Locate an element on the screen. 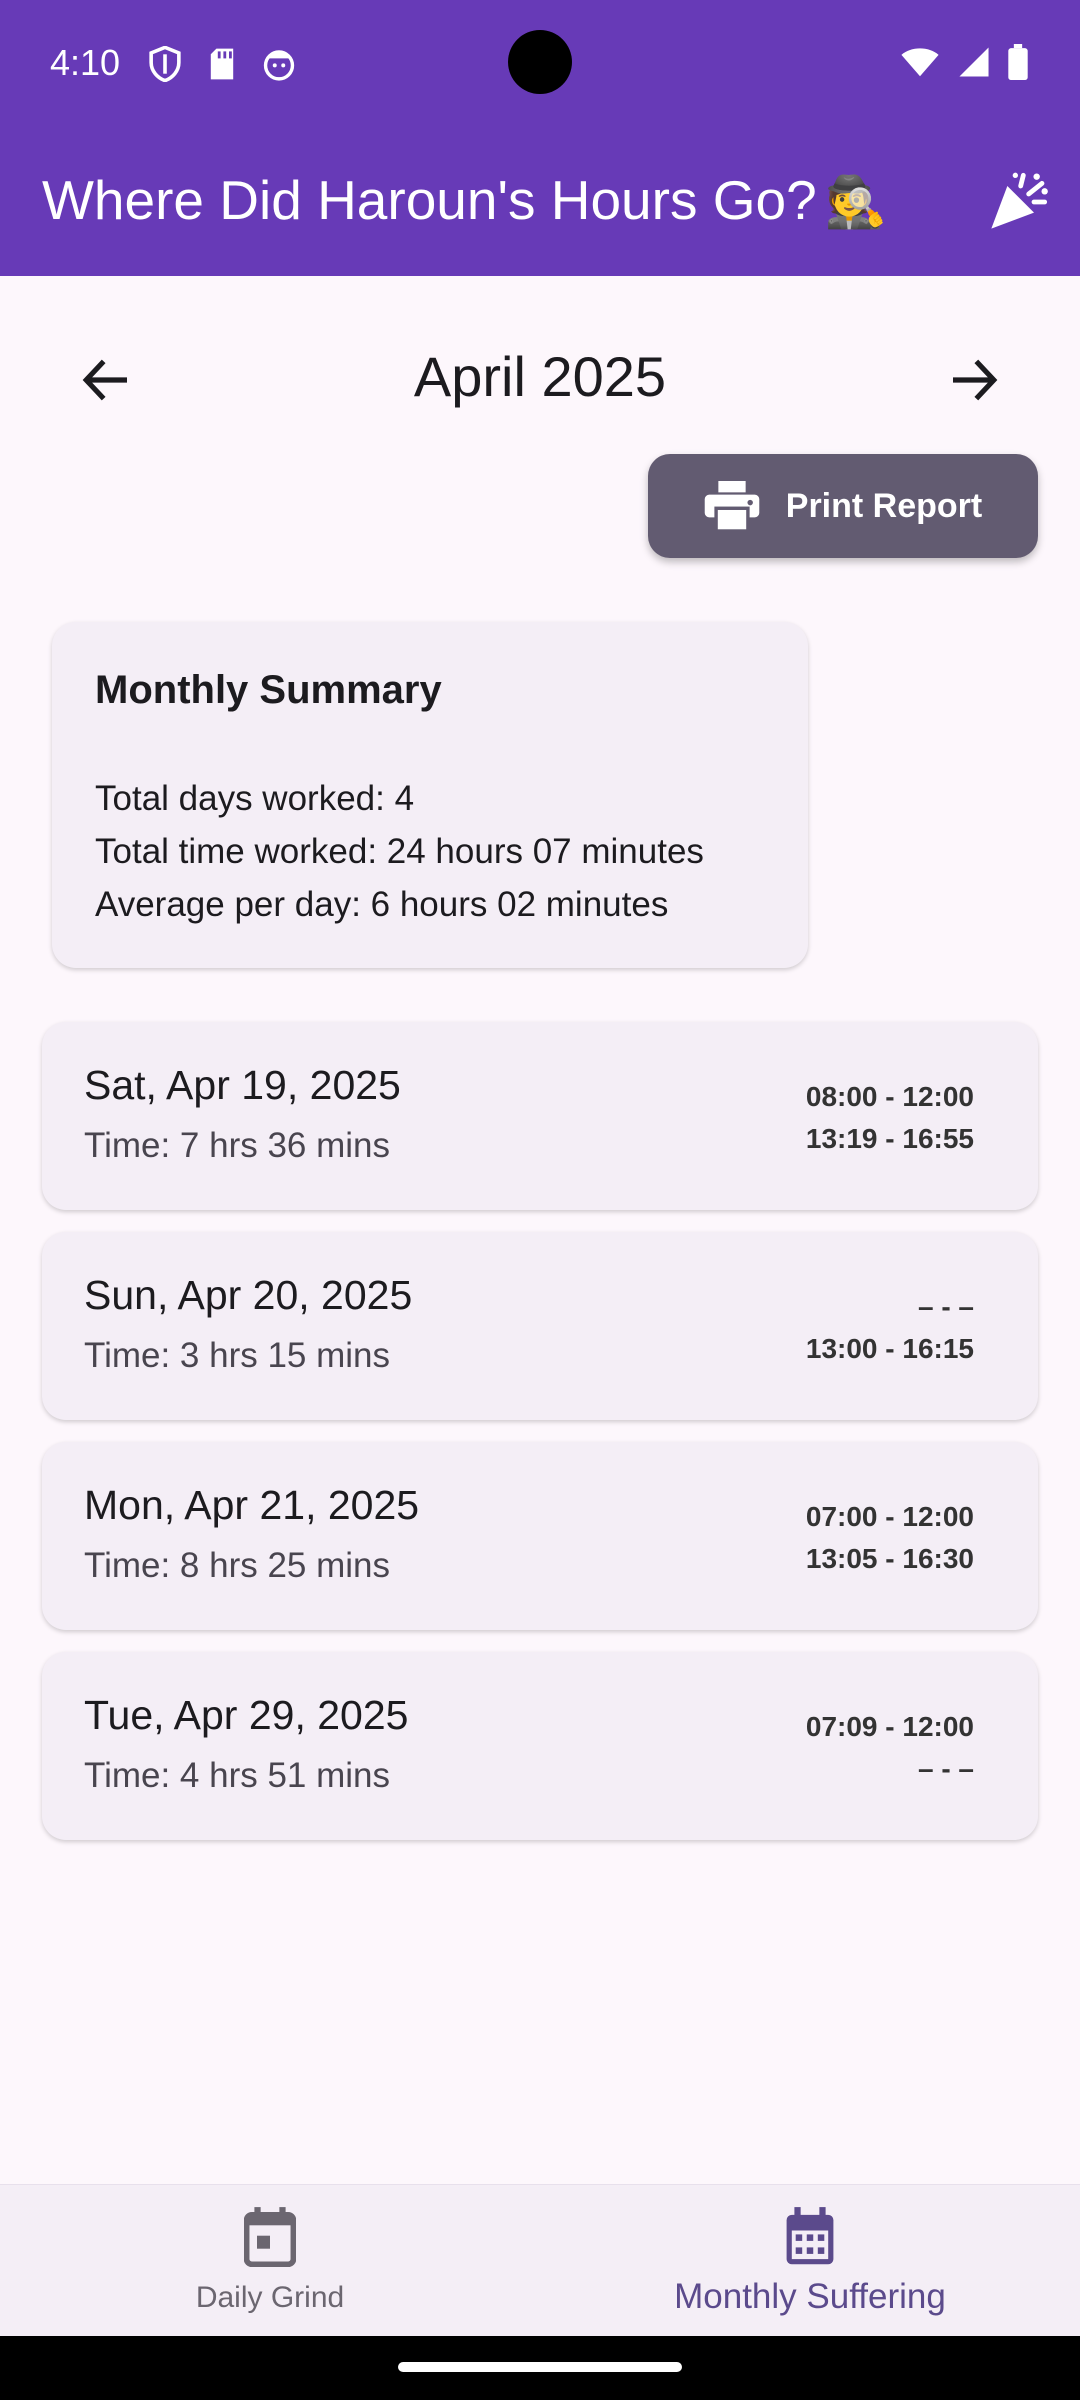 The height and width of the screenshot is (2400, 1080). detective-emoji: 🕵 is located at coordinates (855, 202).